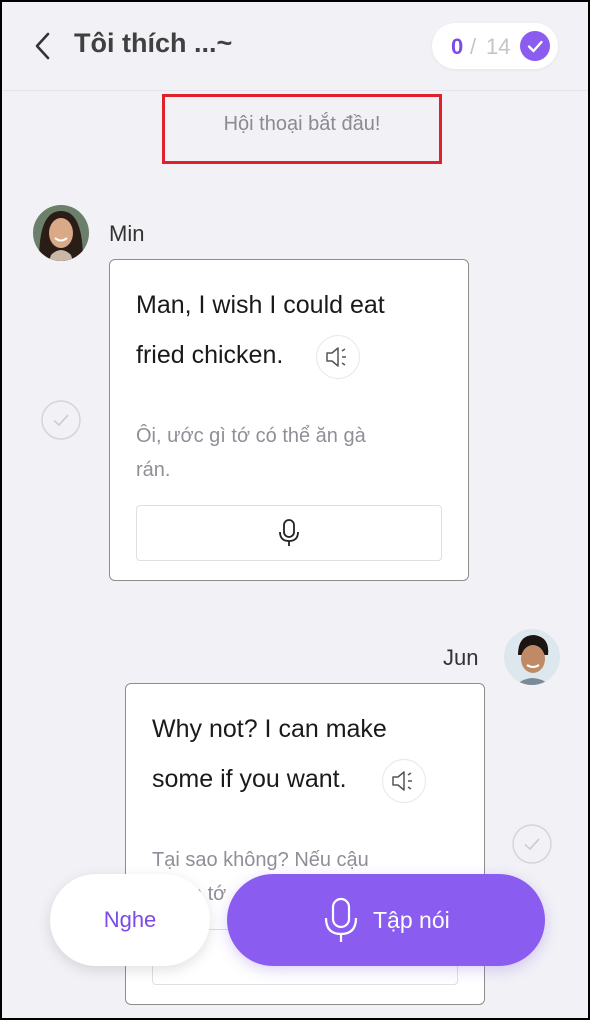  Describe the element at coordinates (210, 355) in the screenshot. I see `message-english-line: fried chicken.` at that location.